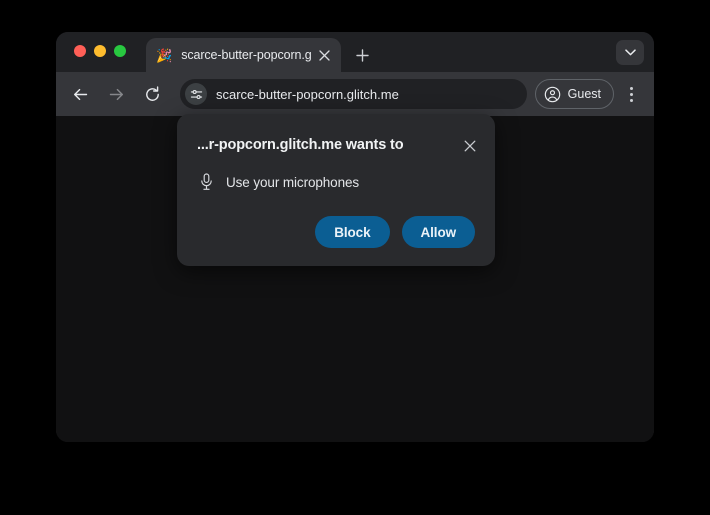 Image resolution: width=710 pixels, height=515 pixels. Describe the element at coordinates (206, 182) in the screenshot. I see `microphone-icon` at that location.